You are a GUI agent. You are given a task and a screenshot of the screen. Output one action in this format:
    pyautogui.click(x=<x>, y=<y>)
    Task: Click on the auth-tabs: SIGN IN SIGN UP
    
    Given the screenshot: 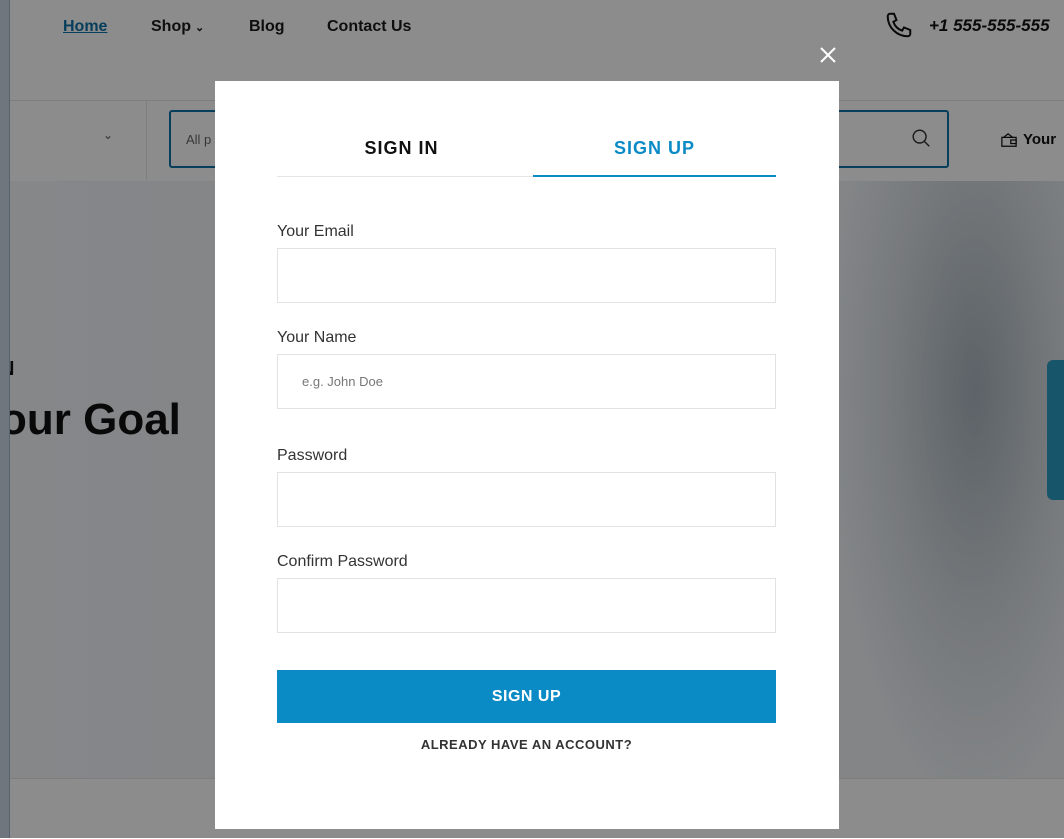 What is the action you would take?
    pyautogui.click(x=526, y=149)
    